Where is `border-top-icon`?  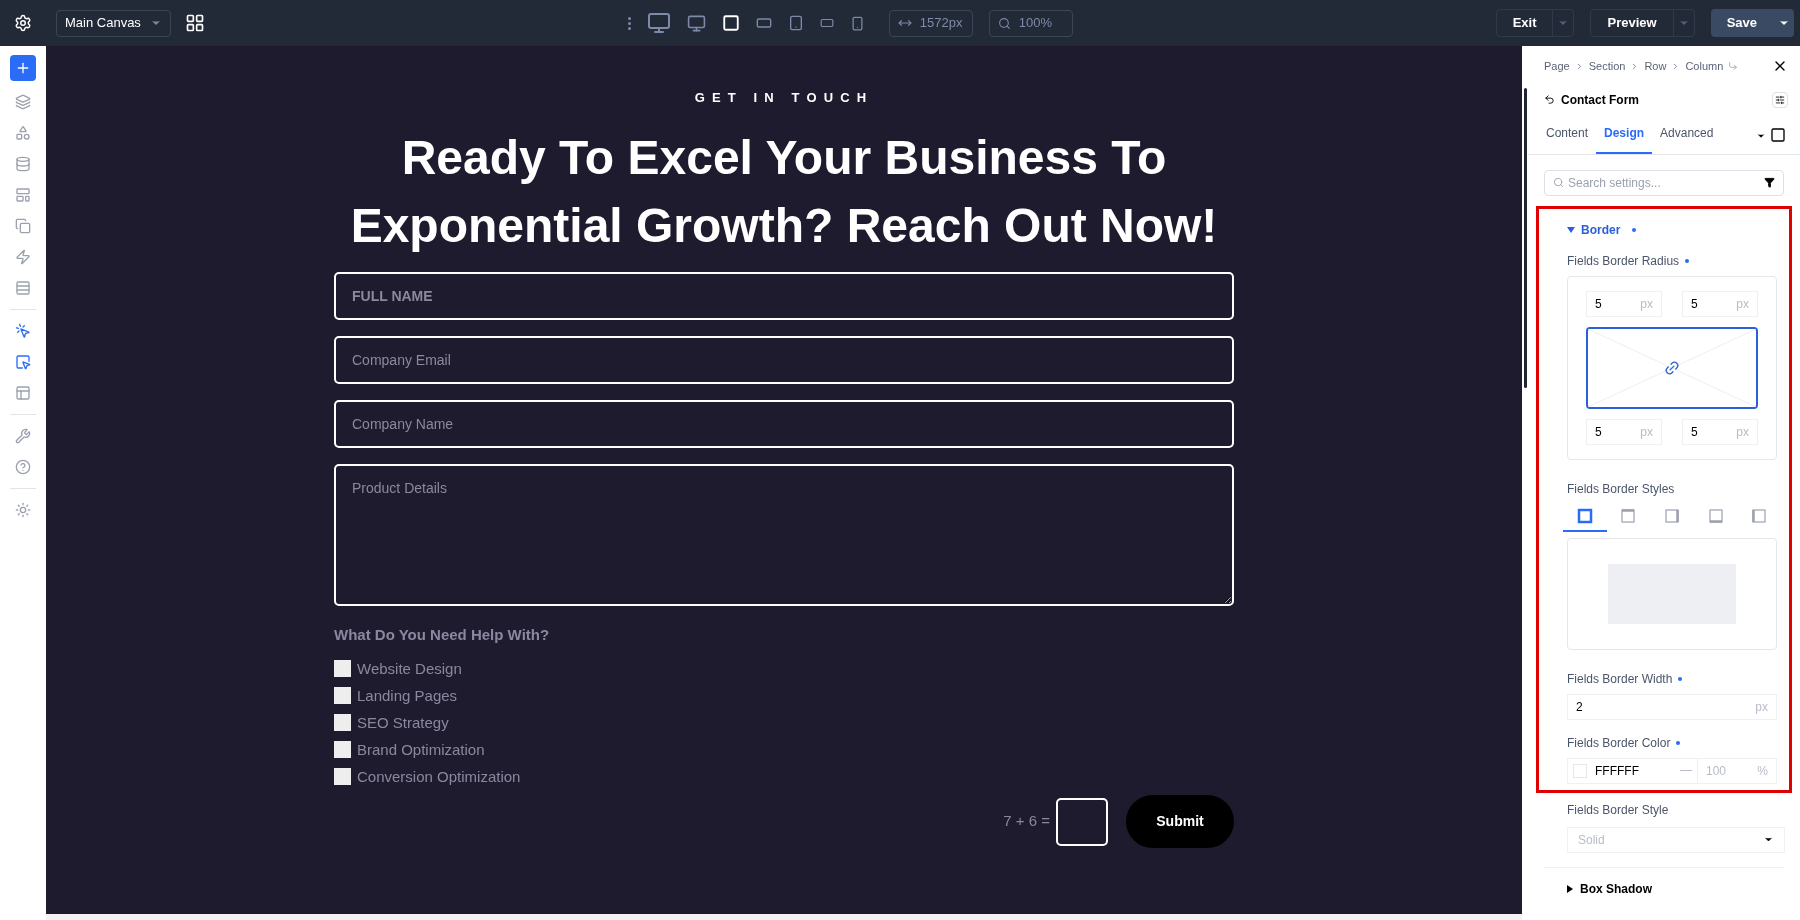
border-top-icon is located at coordinates (1628, 515).